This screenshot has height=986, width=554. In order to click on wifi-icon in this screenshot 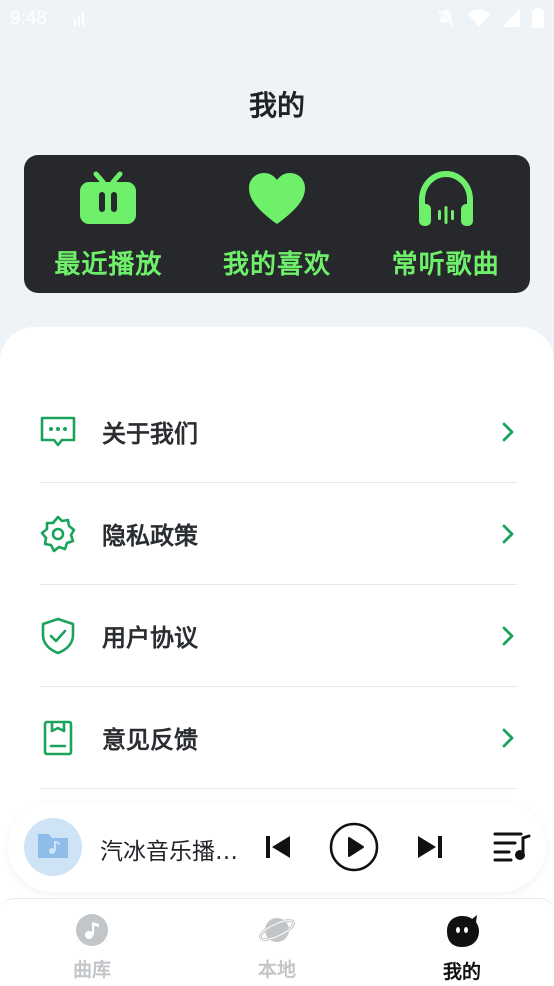, I will do `click(479, 20)`.